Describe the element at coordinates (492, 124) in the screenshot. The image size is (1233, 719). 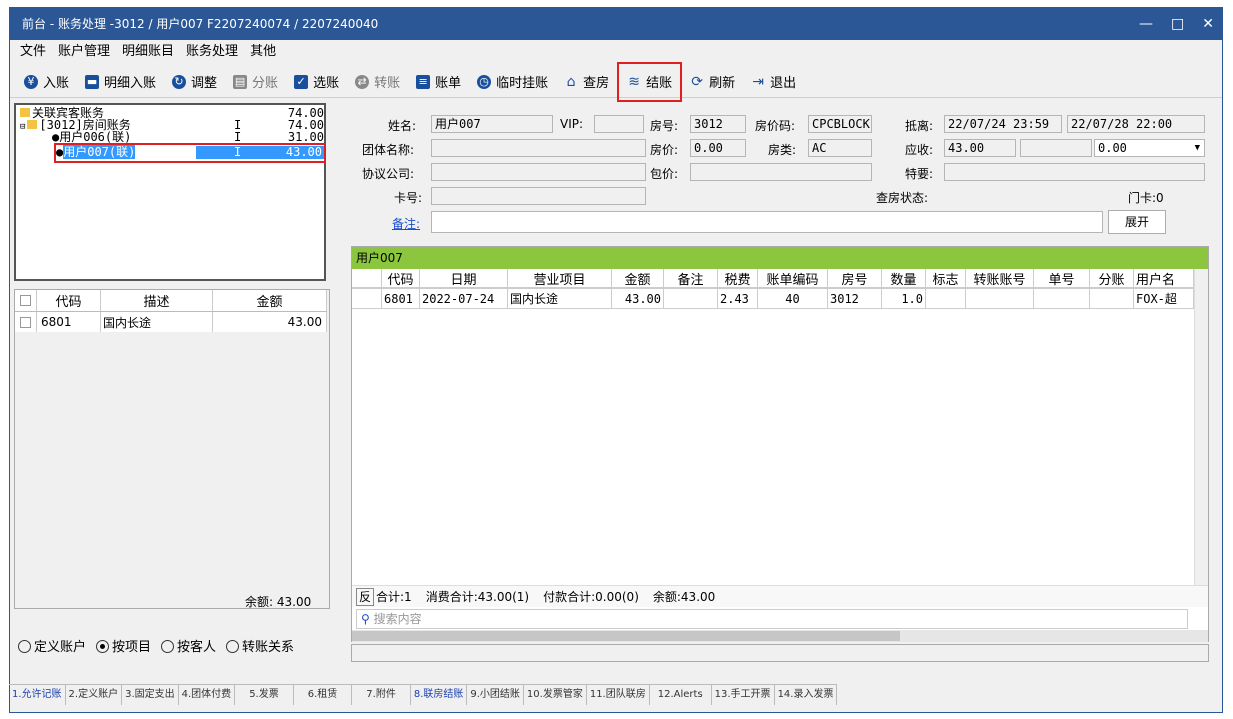
I see `name-field: 用户007` at that location.